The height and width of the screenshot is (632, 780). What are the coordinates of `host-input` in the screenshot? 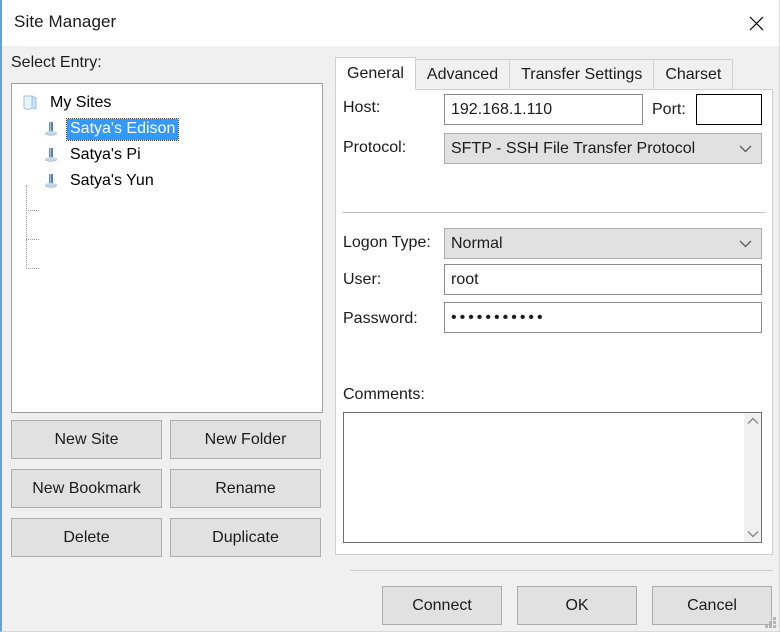 It's located at (543, 109).